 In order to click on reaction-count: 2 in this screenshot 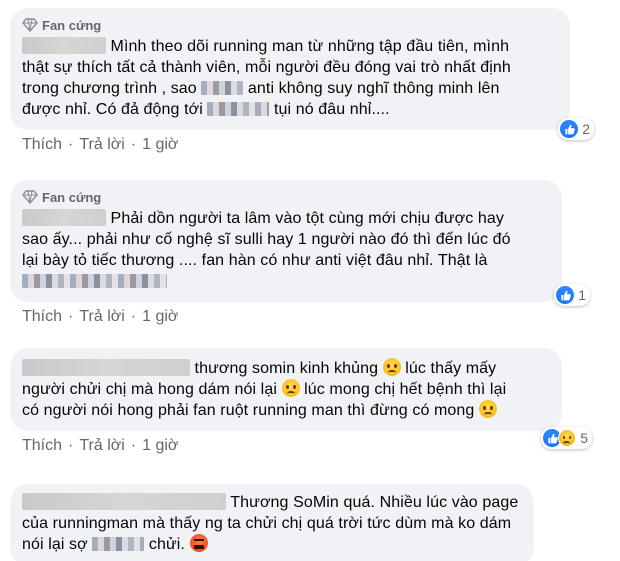, I will do `click(586, 129)`.